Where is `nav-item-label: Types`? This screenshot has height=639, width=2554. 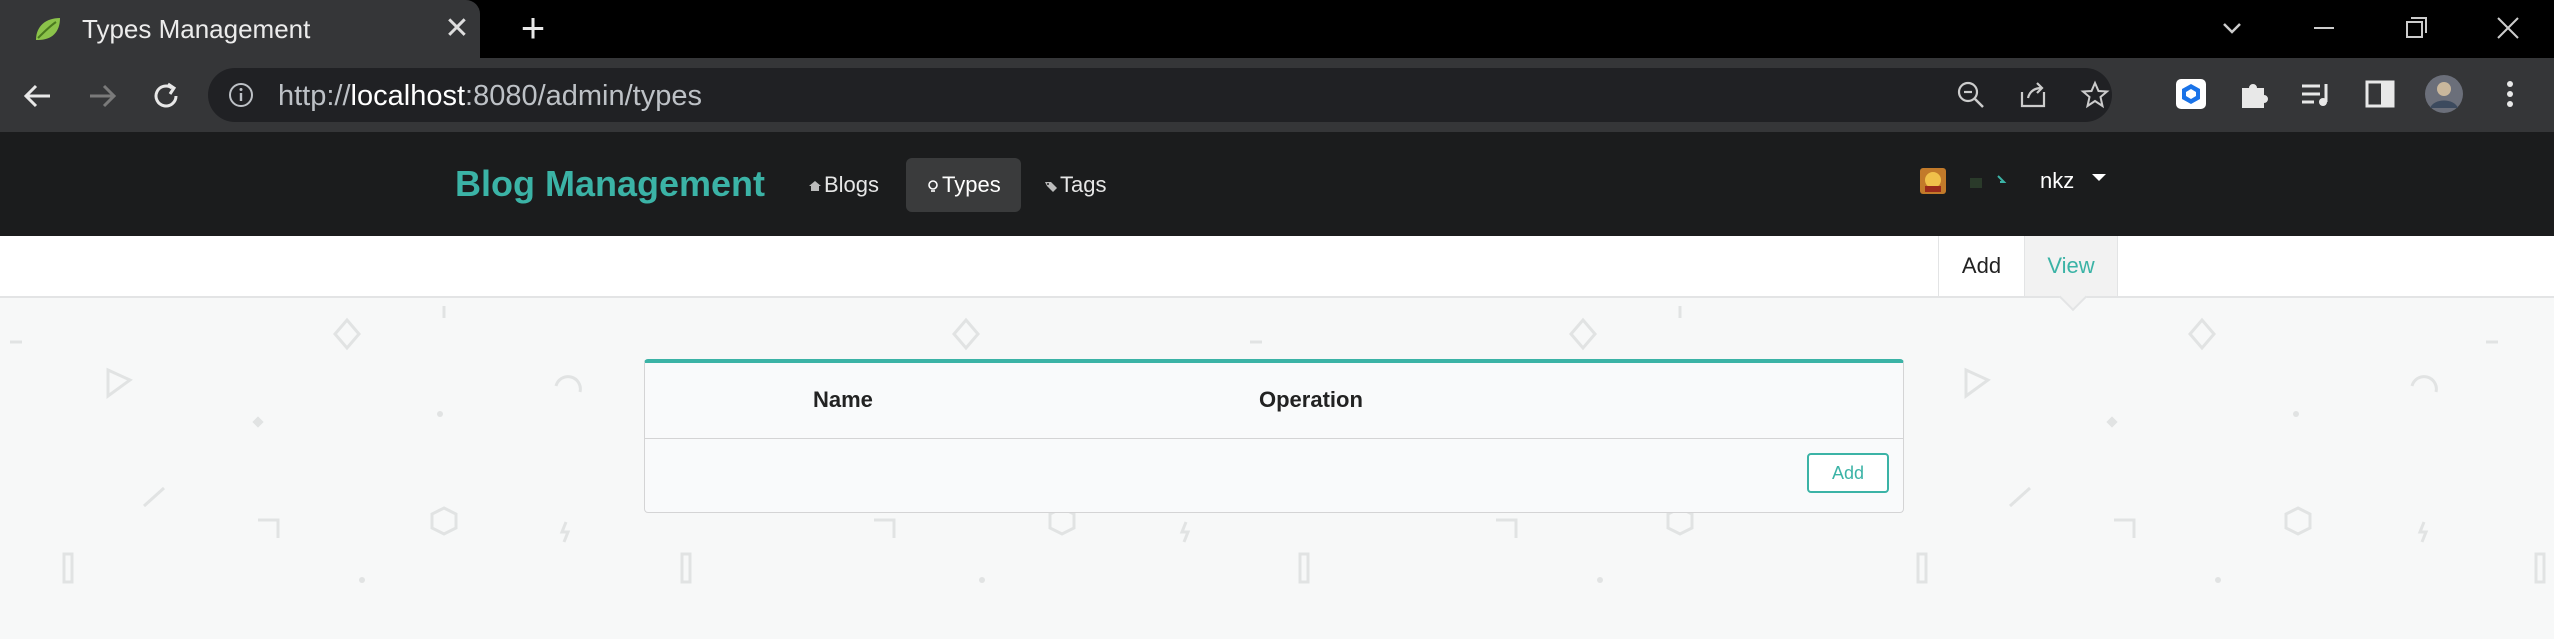 nav-item-label: Types is located at coordinates (971, 184).